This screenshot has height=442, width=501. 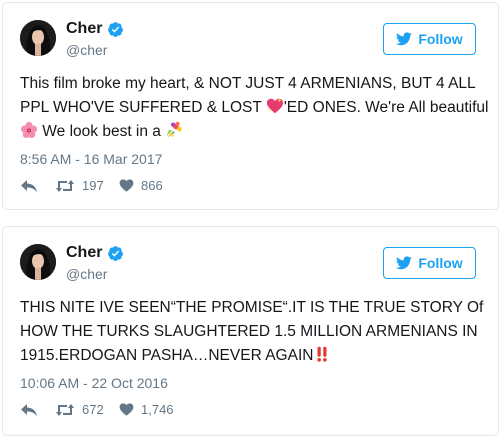 What do you see at coordinates (274, 105) in the screenshot?
I see `sparkling-heart-icon` at bounding box center [274, 105].